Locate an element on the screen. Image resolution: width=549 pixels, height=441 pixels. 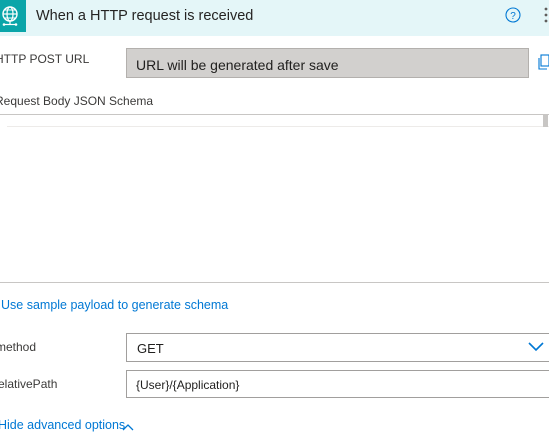
http-post-url-label: HTTP POST URL is located at coordinates (45, 59).